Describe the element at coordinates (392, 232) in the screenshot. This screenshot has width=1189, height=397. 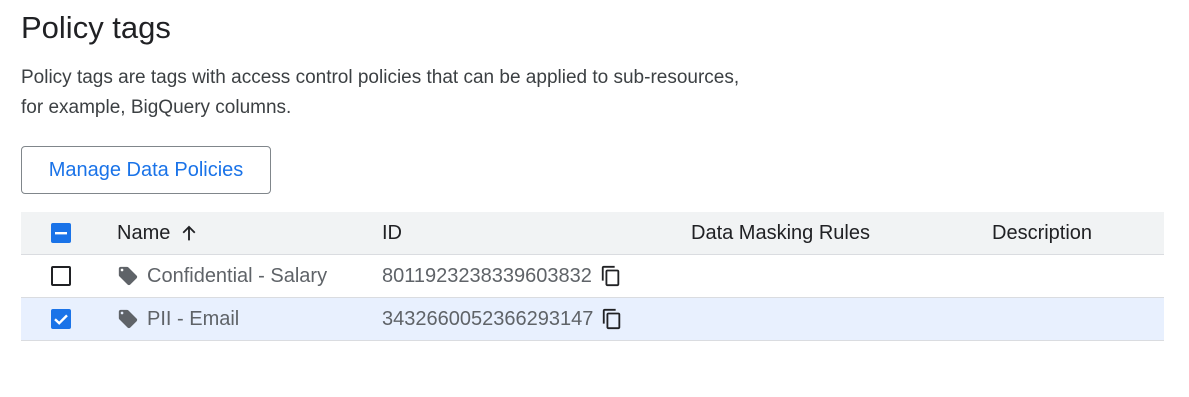
I see `column-header-id: ID` at that location.